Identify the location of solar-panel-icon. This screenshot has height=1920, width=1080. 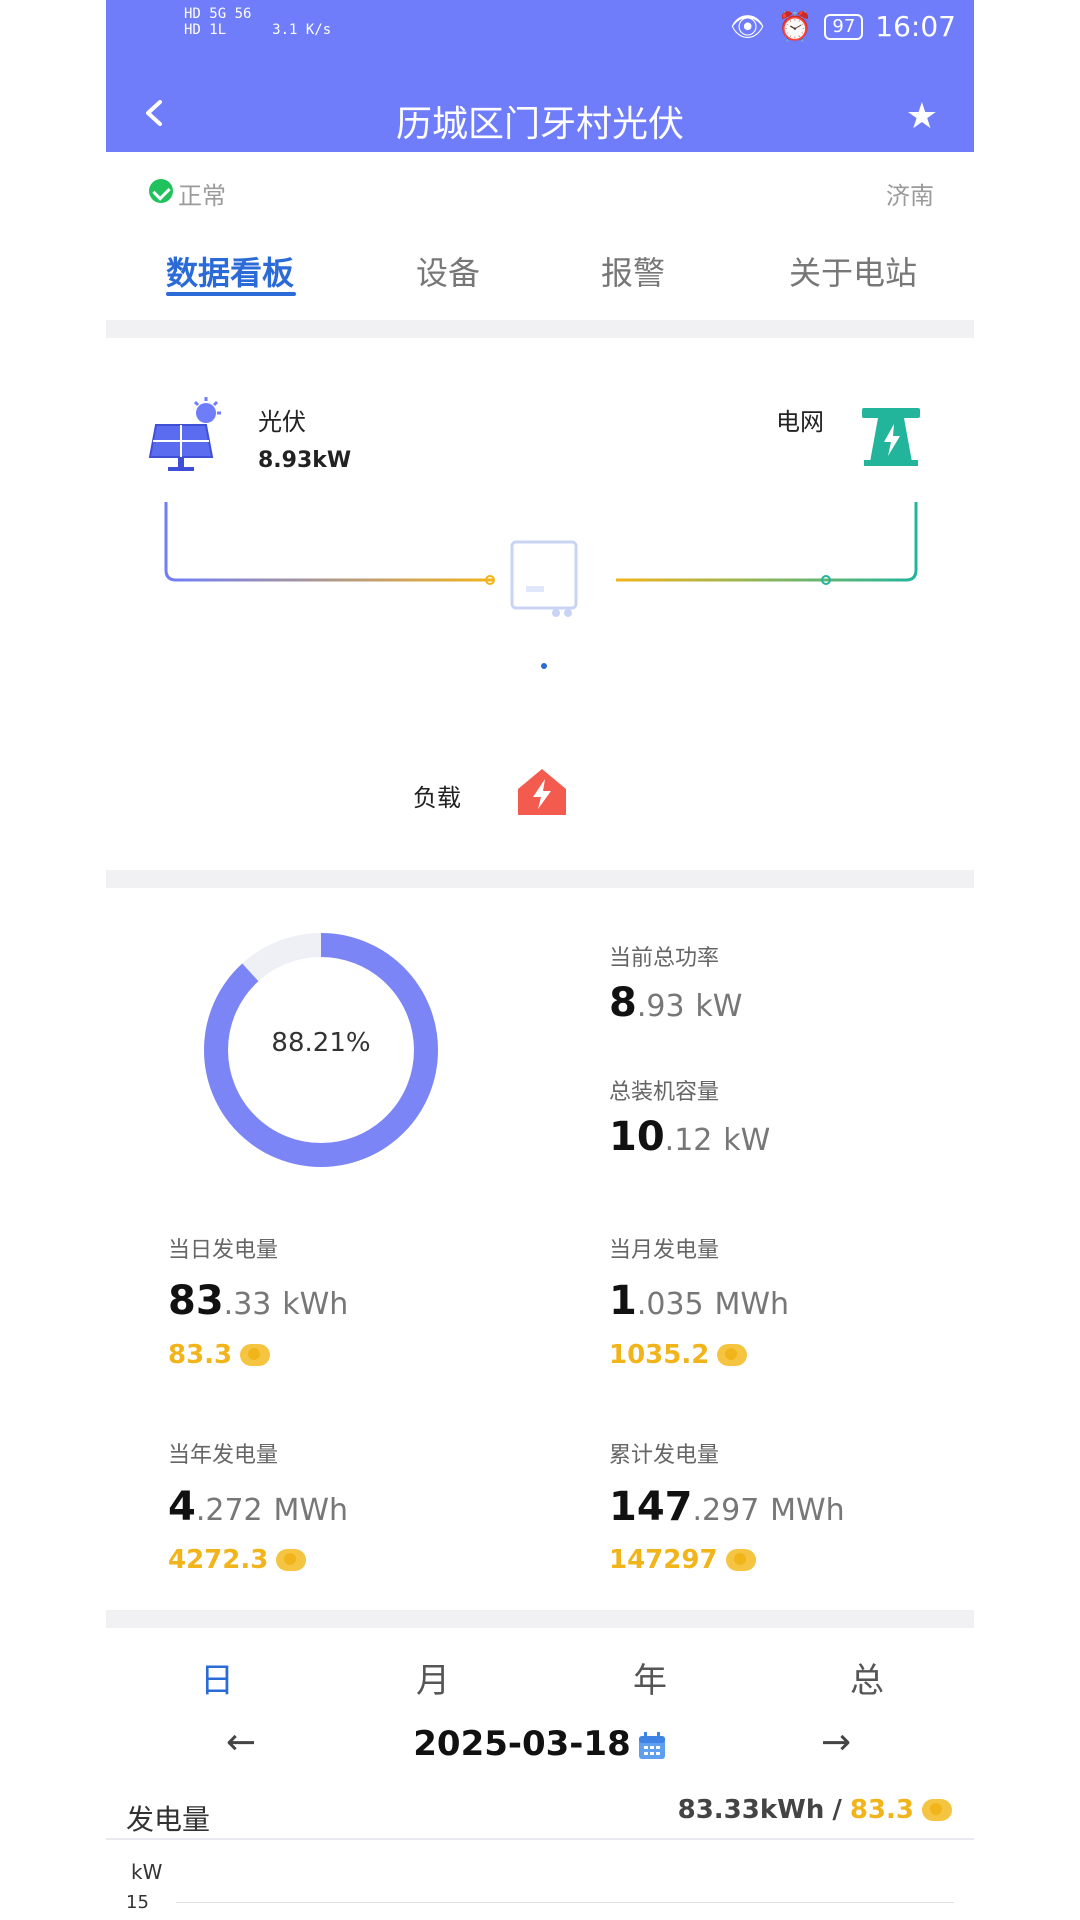
(184, 434).